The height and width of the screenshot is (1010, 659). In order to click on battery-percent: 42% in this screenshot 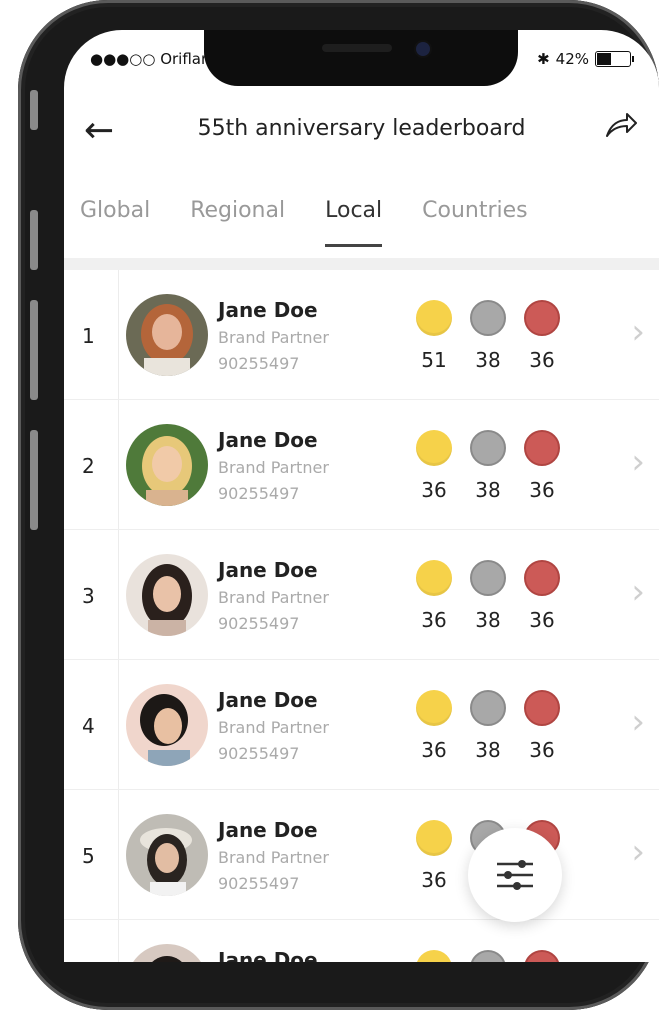, I will do `click(572, 59)`.